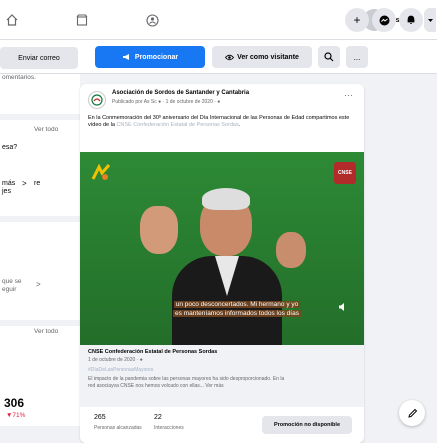  I want to click on view-as-visitor-label: Ver como visitante, so click(268, 57).